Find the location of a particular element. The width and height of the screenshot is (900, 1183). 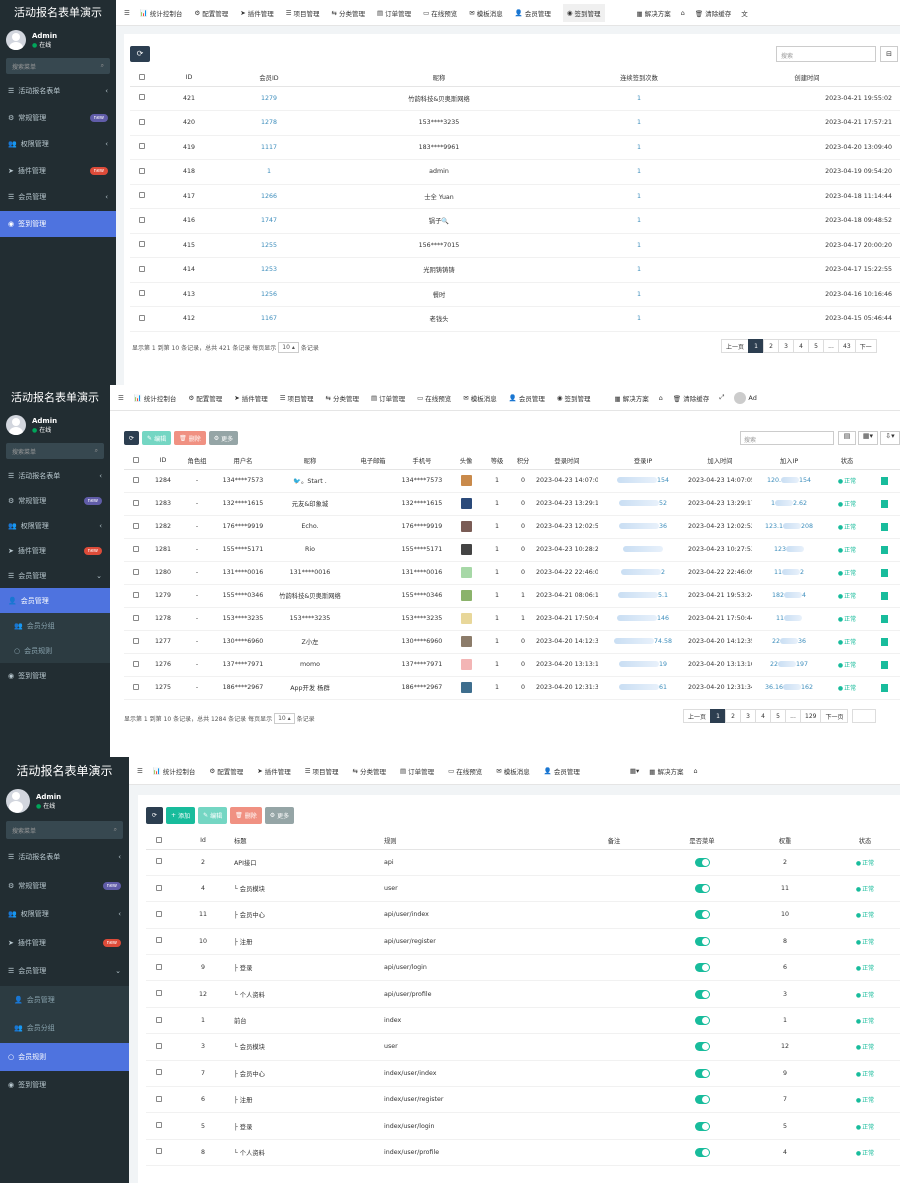

column-header: 权重 is located at coordinates (785, 841).